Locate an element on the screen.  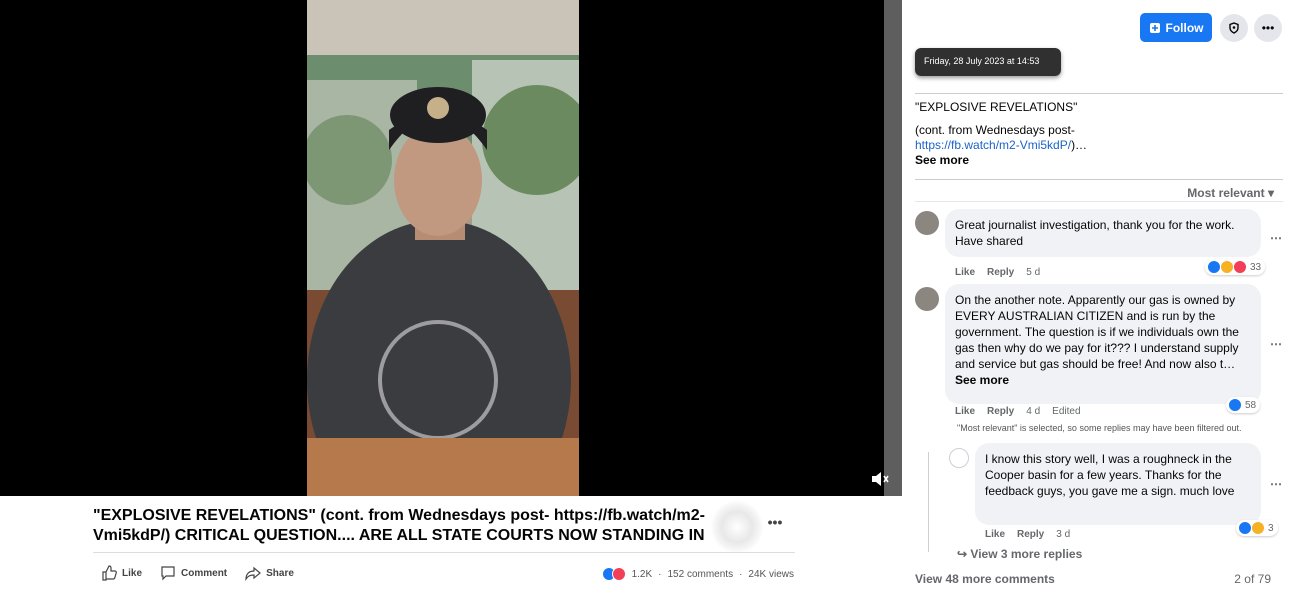
comment-button: Comment is located at coordinates (193, 573).